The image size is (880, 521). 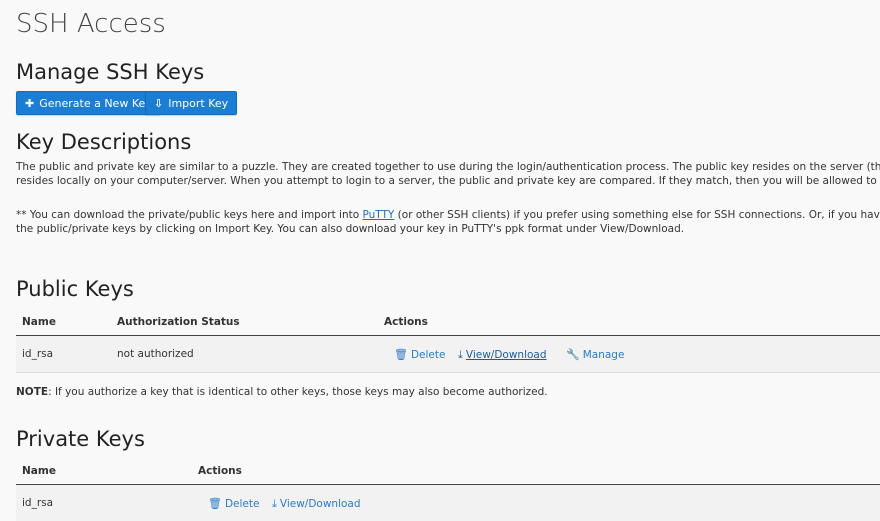 I want to click on public-manage-label: Manage, so click(x=603, y=354).